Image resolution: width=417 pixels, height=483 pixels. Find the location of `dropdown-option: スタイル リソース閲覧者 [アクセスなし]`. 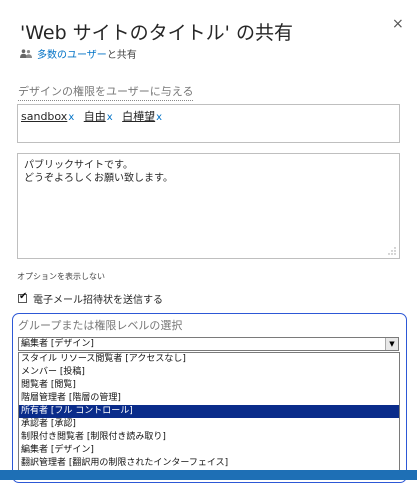

dropdown-option: スタイル リソース閲覧者 [アクセスなし] is located at coordinates (209, 359).